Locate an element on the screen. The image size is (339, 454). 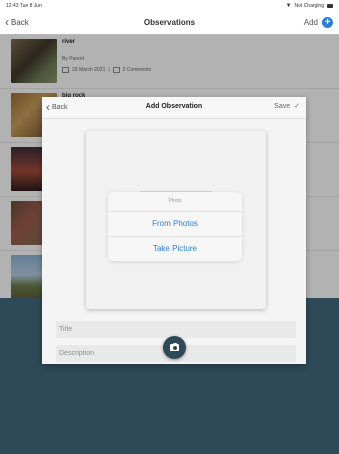
photo-action-sheet: Photo From Photos Take Picture is located at coordinates (175, 226).